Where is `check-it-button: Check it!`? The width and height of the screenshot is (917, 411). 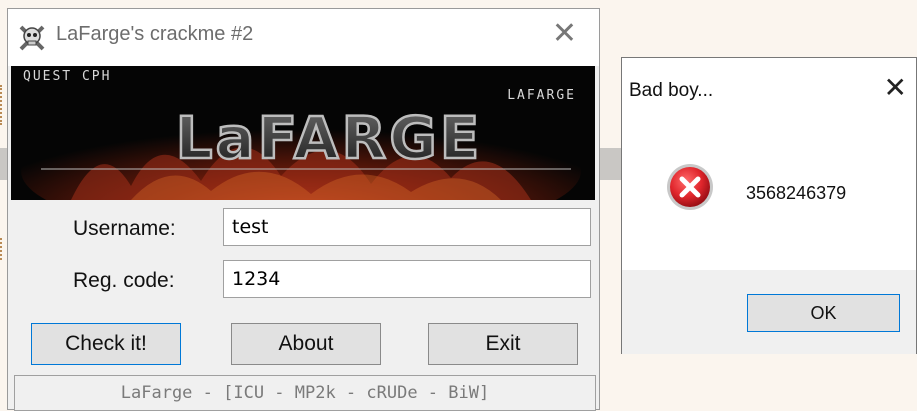
check-it-button: Check it! is located at coordinates (106, 344).